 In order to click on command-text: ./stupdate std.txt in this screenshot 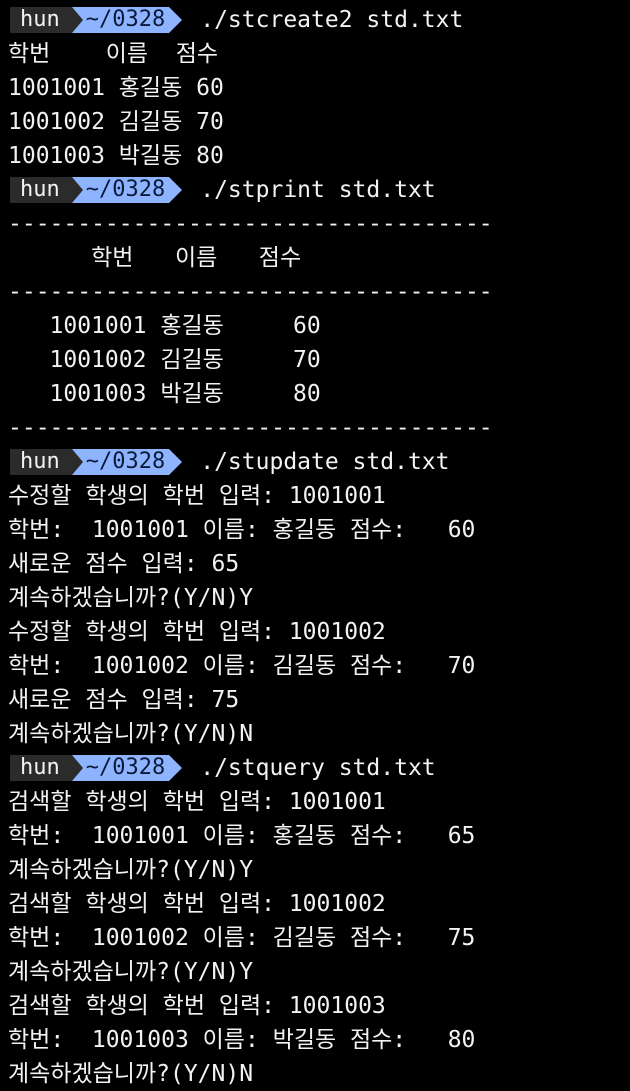, I will do `click(325, 462)`.